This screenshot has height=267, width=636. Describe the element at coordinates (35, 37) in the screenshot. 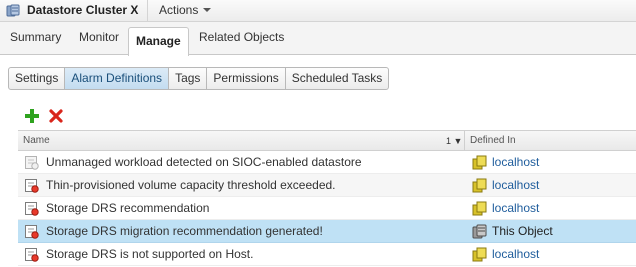

I see `tab-summary: Summary` at that location.